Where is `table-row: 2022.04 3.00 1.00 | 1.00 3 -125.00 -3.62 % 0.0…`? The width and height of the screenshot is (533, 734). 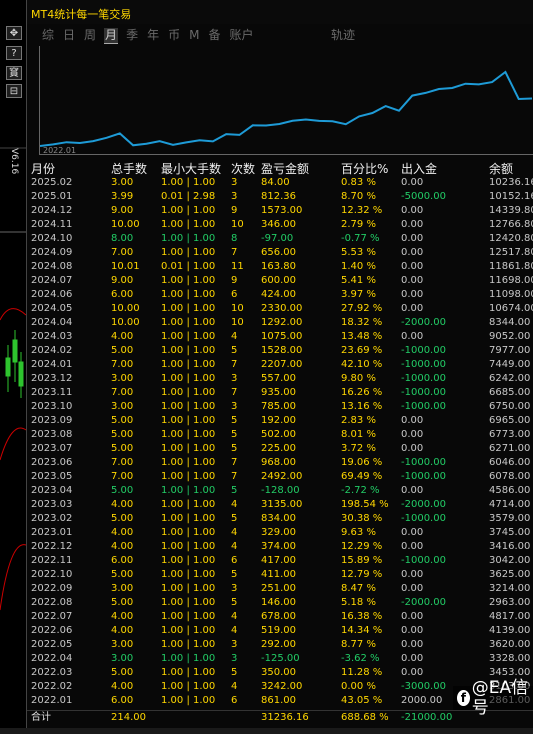 table-row: 2022.04 3.00 1.00 | 1.00 3 -125.00 -3.62 % 0.0… is located at coordinates (280, 659).